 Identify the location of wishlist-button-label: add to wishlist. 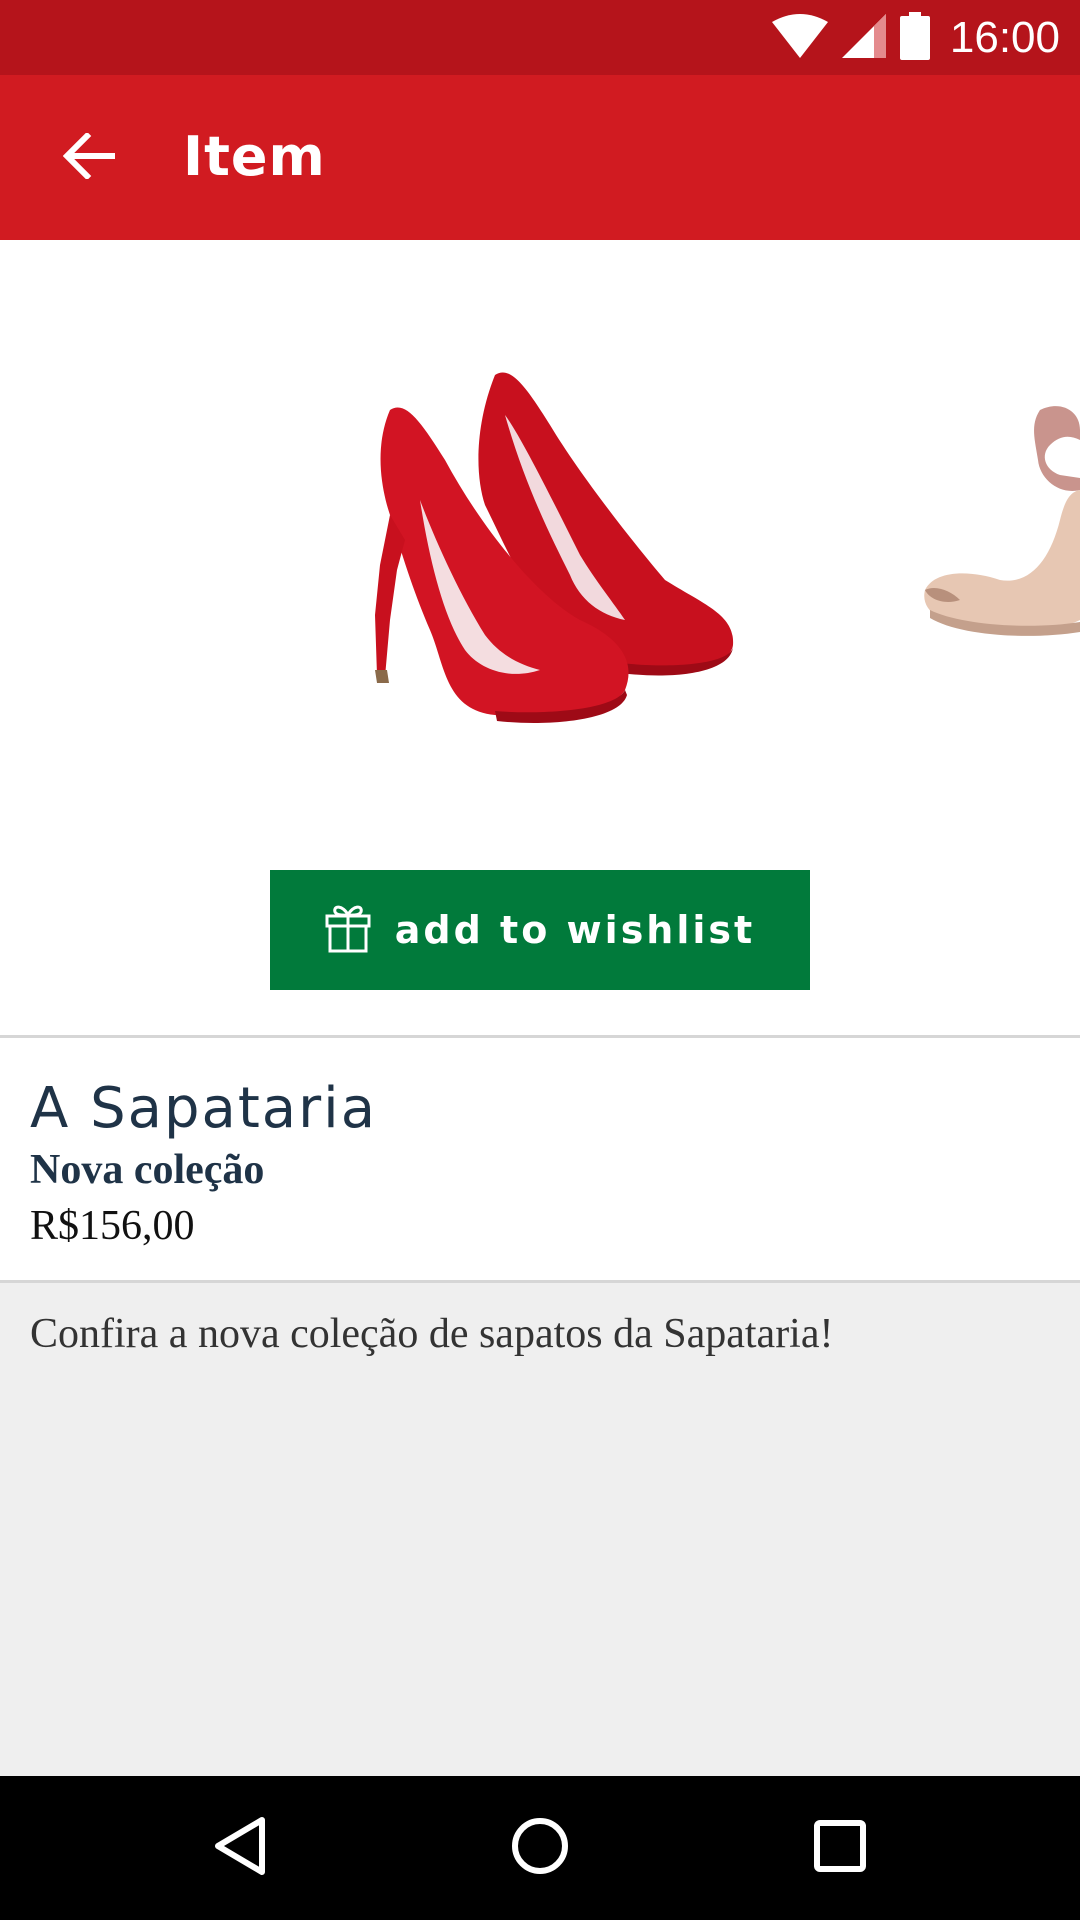
(575, 930).